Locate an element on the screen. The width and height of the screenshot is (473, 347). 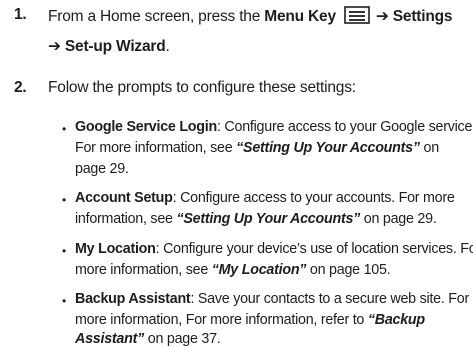
bullet-backup-line-3: Assistant” on page 37. is located at coordinates (148, 339).